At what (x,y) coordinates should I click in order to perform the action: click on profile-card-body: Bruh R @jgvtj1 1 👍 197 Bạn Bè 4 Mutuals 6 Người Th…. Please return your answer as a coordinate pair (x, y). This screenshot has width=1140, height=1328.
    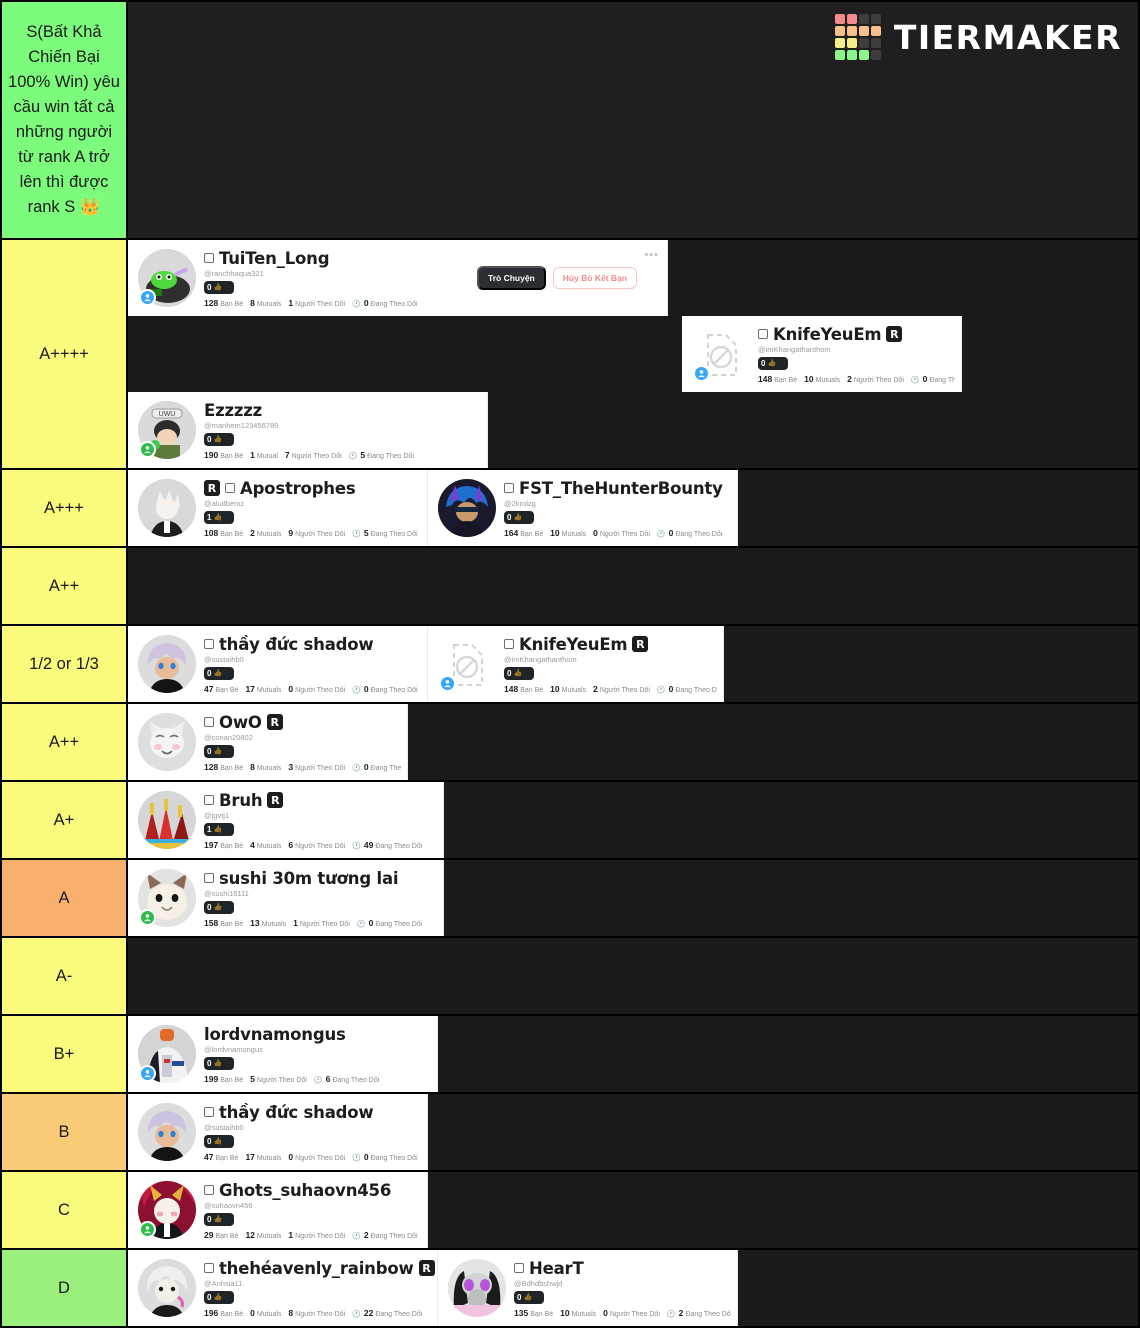
    Looking at the image, I should click on (323, 820).